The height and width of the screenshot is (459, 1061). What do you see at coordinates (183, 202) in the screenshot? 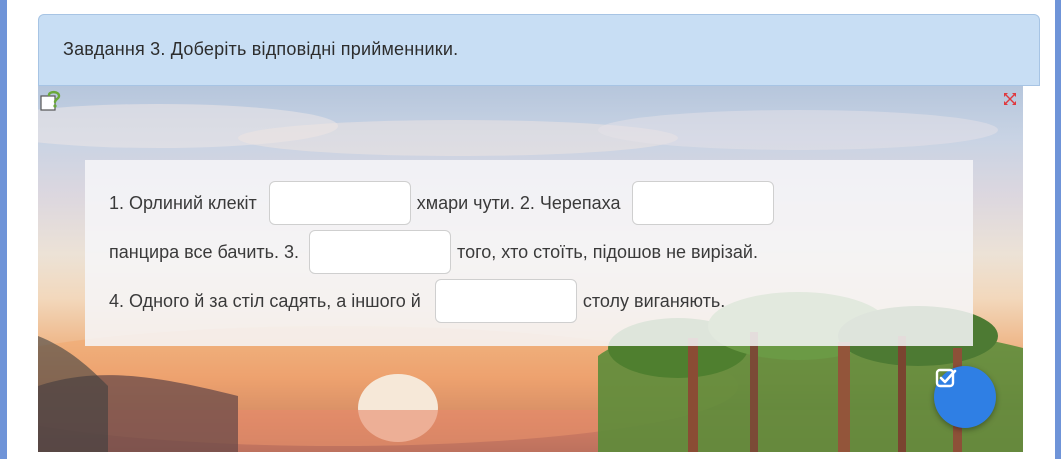
I see `line1-part1: 1. Орлиний клекіт` at bounding box center [183, 202].